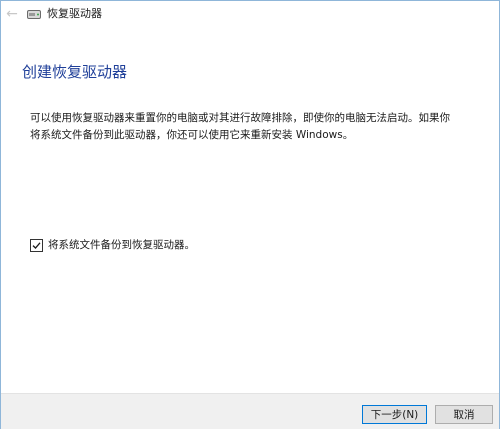 The image size is (500, 429). Describe the element at coordinates (464, 414) in the screenshot. I see `cancel-button: 取消` at that location.